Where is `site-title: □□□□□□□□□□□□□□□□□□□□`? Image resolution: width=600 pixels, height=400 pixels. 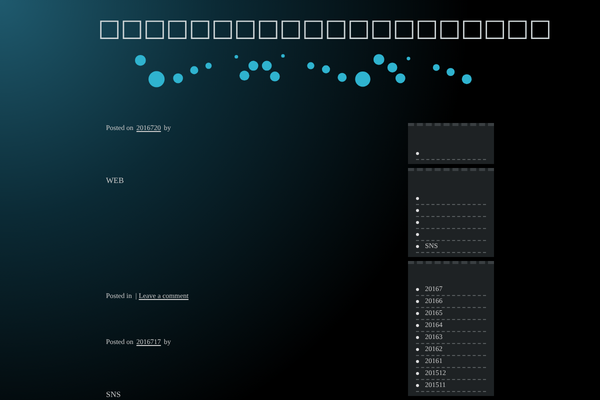 site-title: □□□□□□□□□□□□□□□□□□□□ is located at coordinates (349, 28).